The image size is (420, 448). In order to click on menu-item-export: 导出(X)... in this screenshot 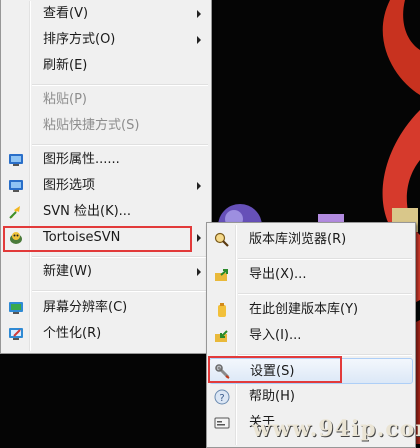, I will do `click(311, 275)`.